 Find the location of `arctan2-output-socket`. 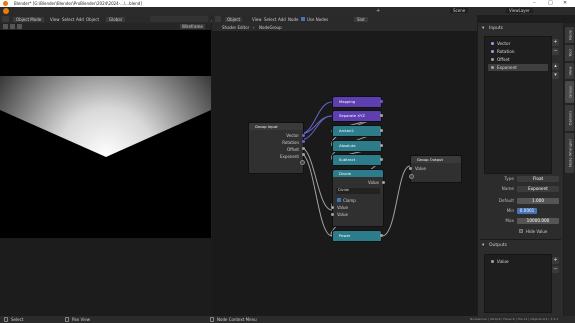

arctan2-output-socket is located at coordinates (381, 130).